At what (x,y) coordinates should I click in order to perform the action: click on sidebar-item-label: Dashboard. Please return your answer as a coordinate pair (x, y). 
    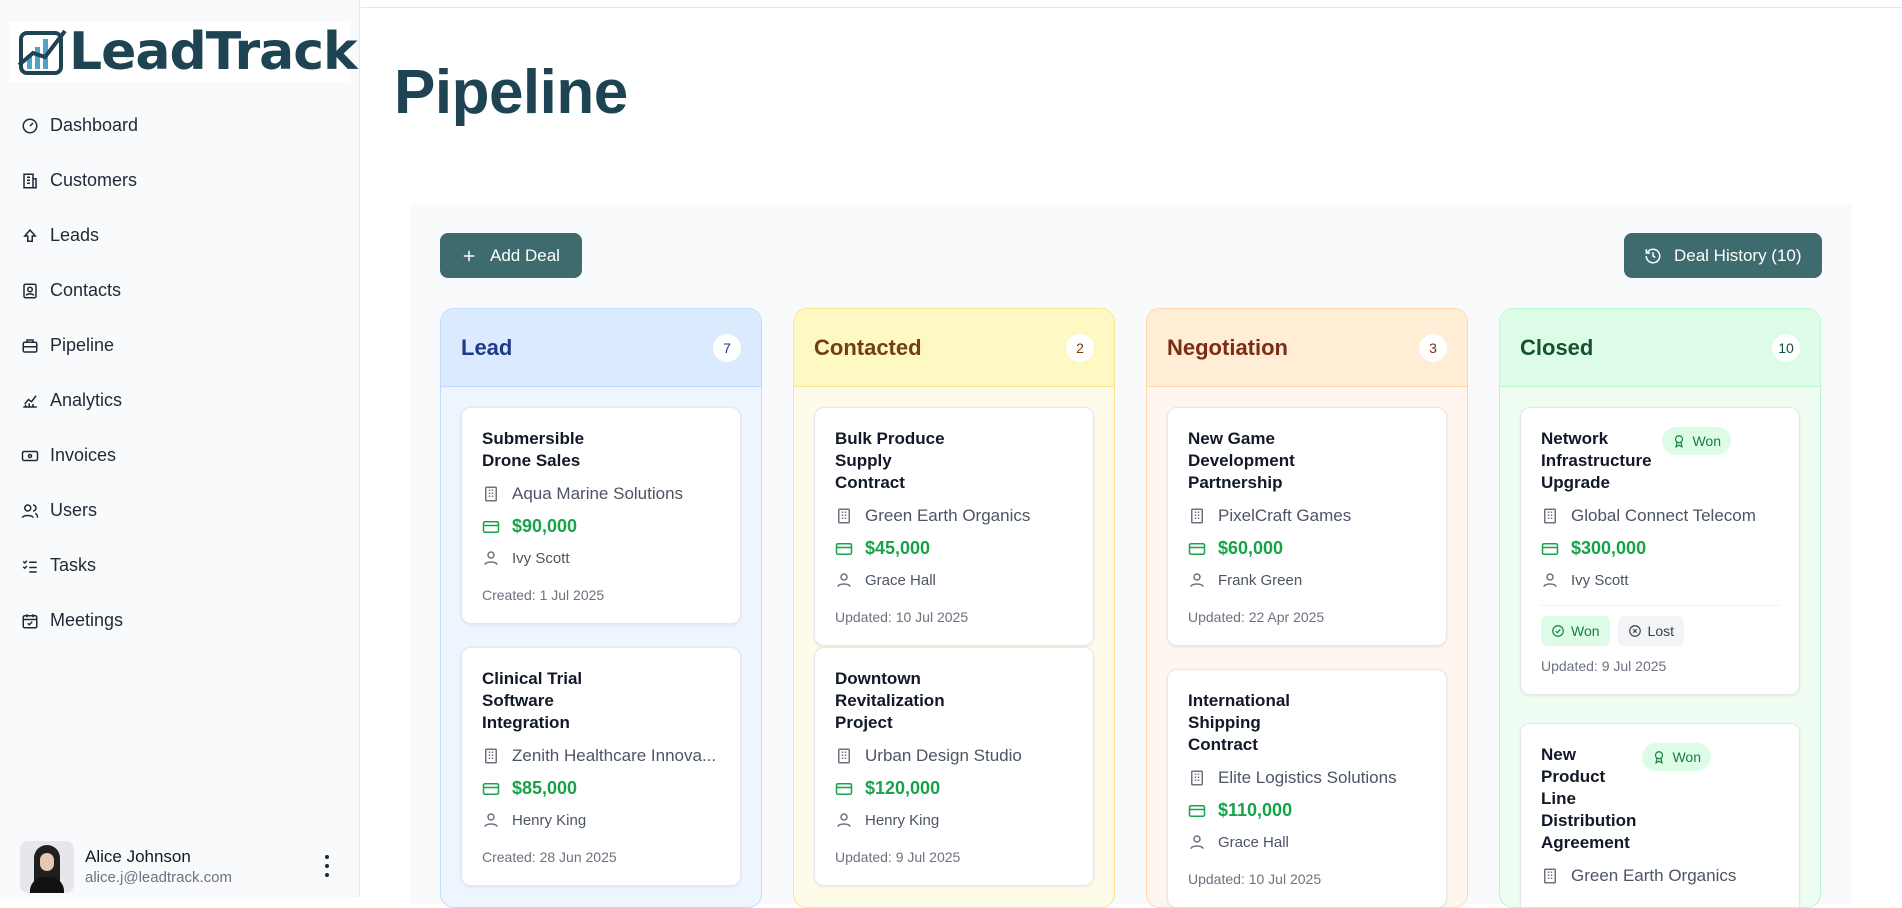
    Looking at the image, I should click on (94, 125).